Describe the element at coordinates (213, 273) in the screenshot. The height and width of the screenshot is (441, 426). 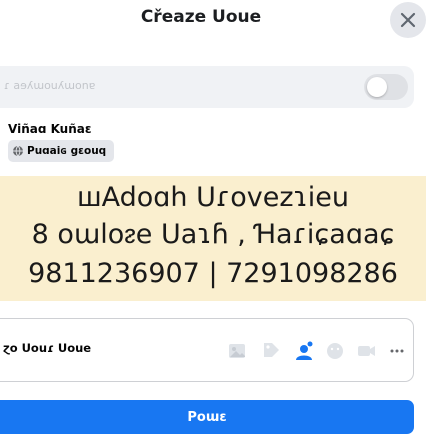
I see `post-text-line-3: 9811236907 | 7291098286` at that location.